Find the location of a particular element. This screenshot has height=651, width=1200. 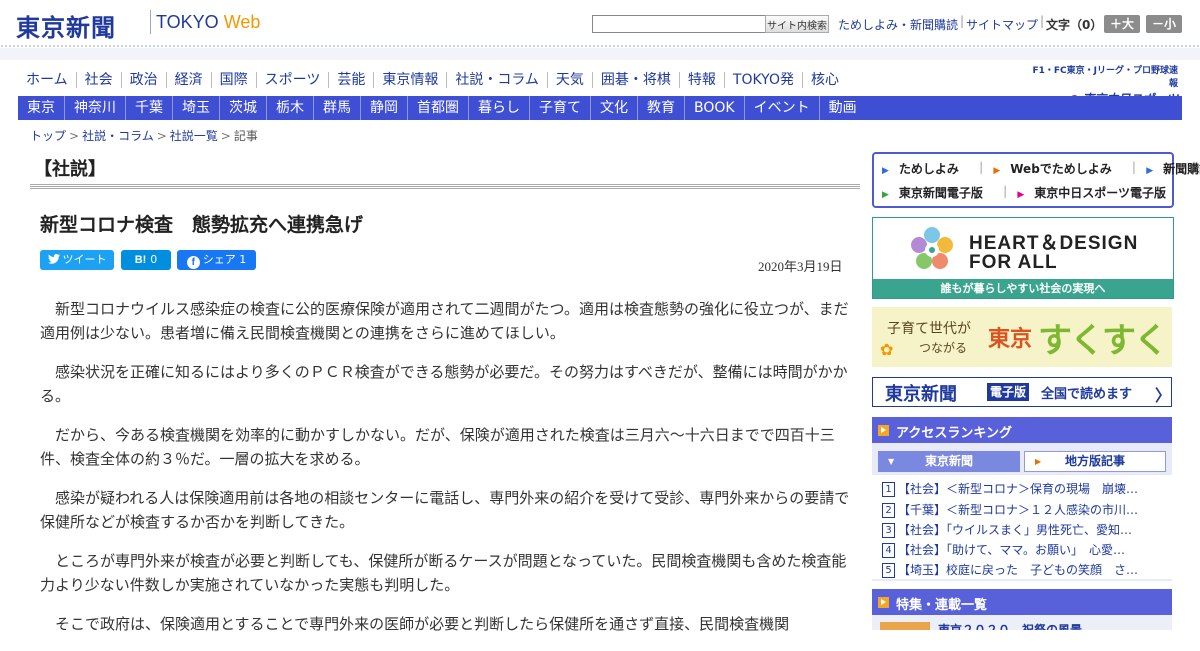

digital-banner-text: 全国で読めます is located at coordinates (1087, 394).